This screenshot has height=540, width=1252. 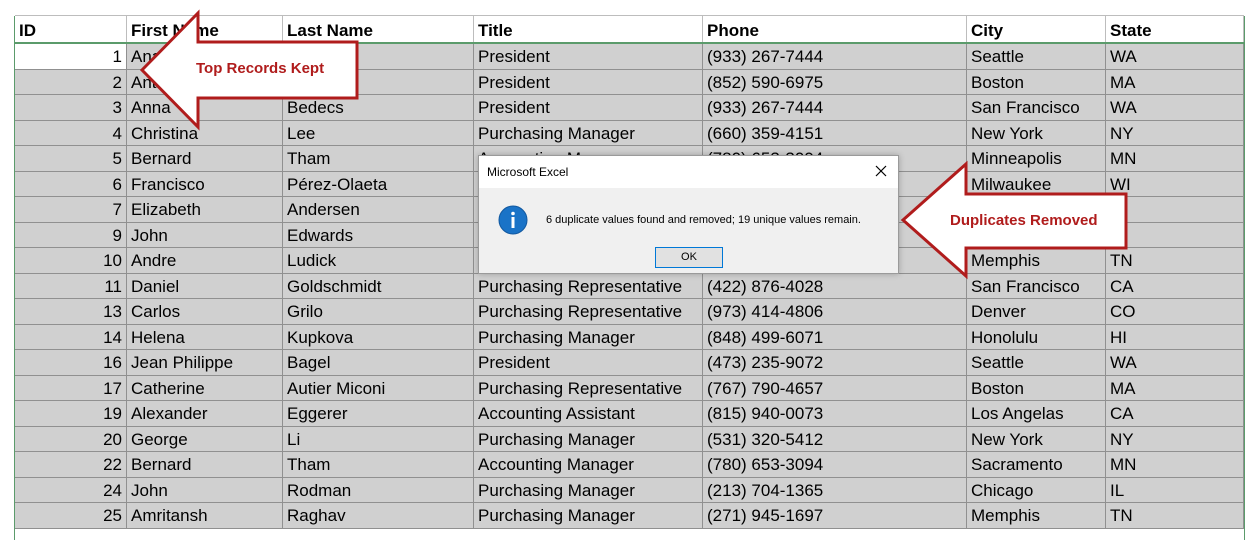 What do you see at coordinates (205, 414) in the screenshot?
I see `cell-first-name: Alexander` at bounding box center [205, 414].